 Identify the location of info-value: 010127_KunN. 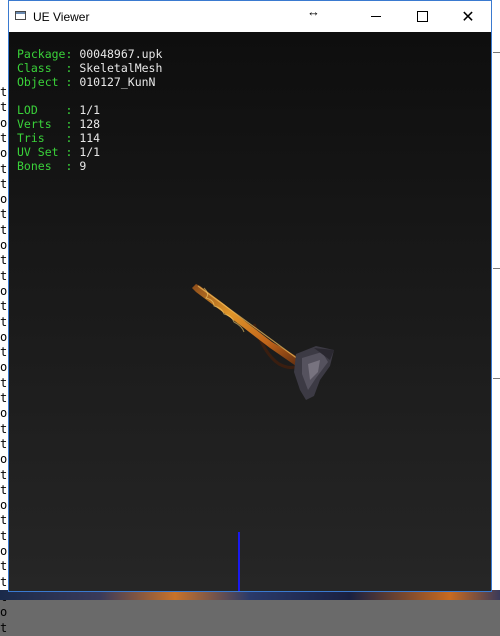
(117, 82).